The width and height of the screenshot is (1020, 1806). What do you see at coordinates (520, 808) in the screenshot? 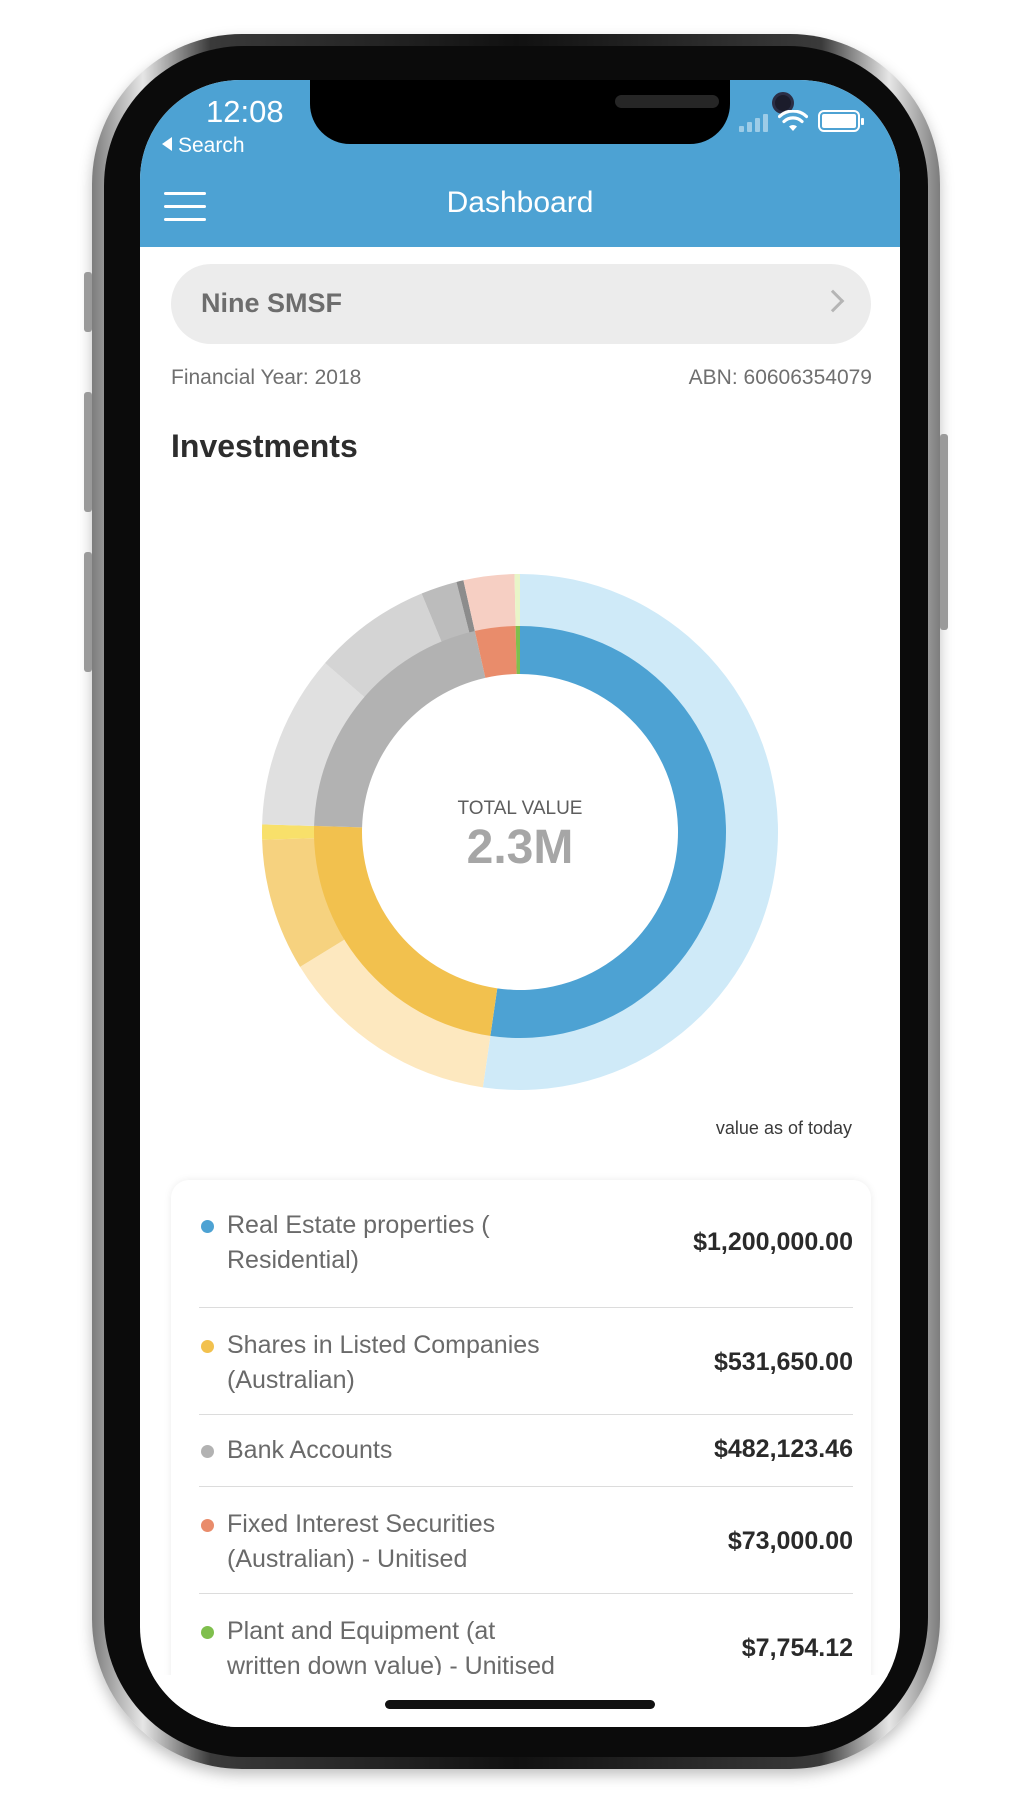
I see `total-value-label: TOTAL VALUE` at bounding box center [520, 808].